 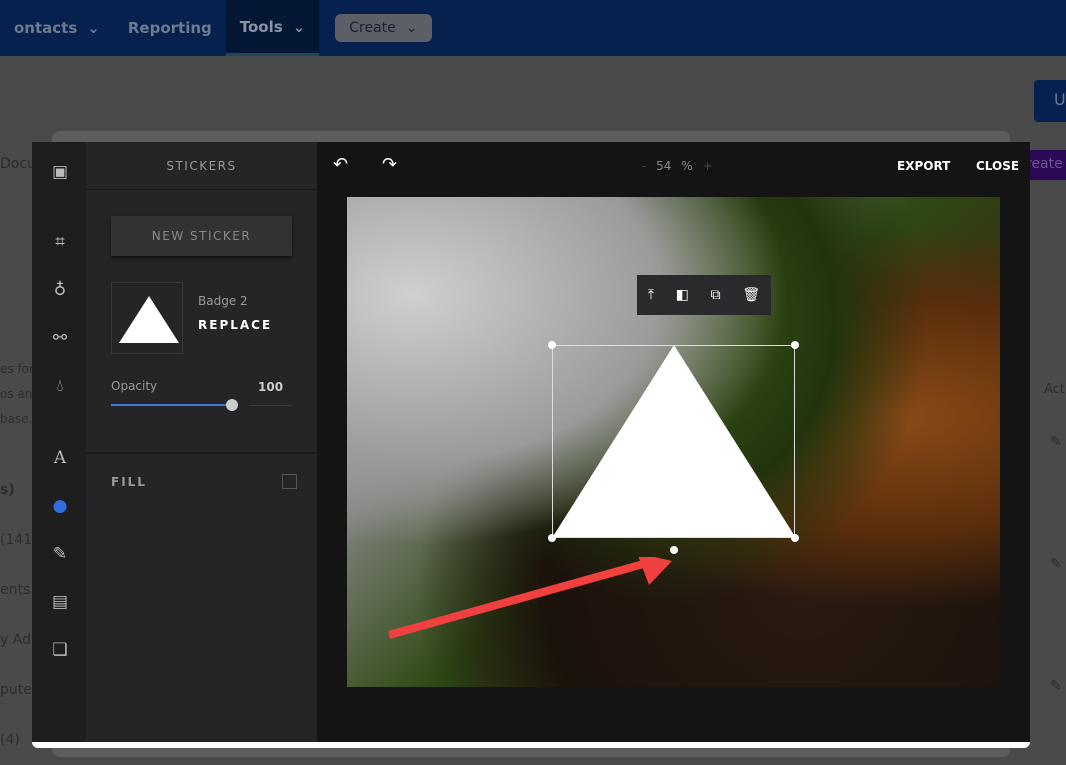 I want to click on opacity-slider-handle, so click(x=232, y=405).